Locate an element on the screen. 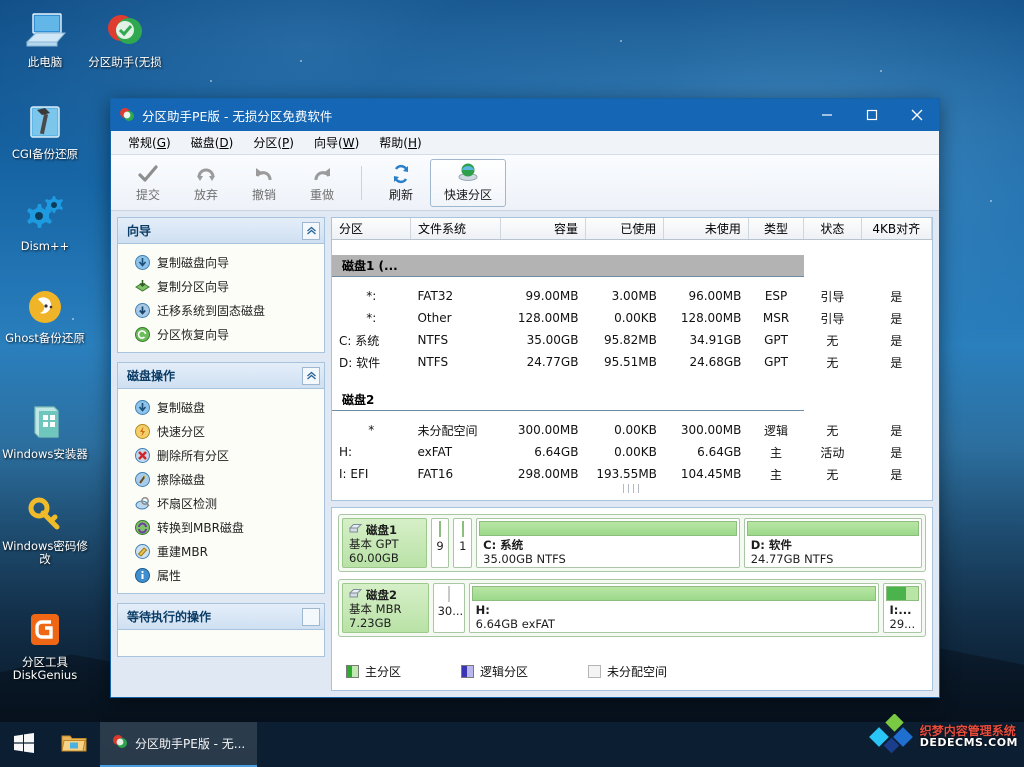 This screenshot has width=1024, height=767. disk-ops-panel-header: 磁盘操作 is located at coordinates (221, 376).